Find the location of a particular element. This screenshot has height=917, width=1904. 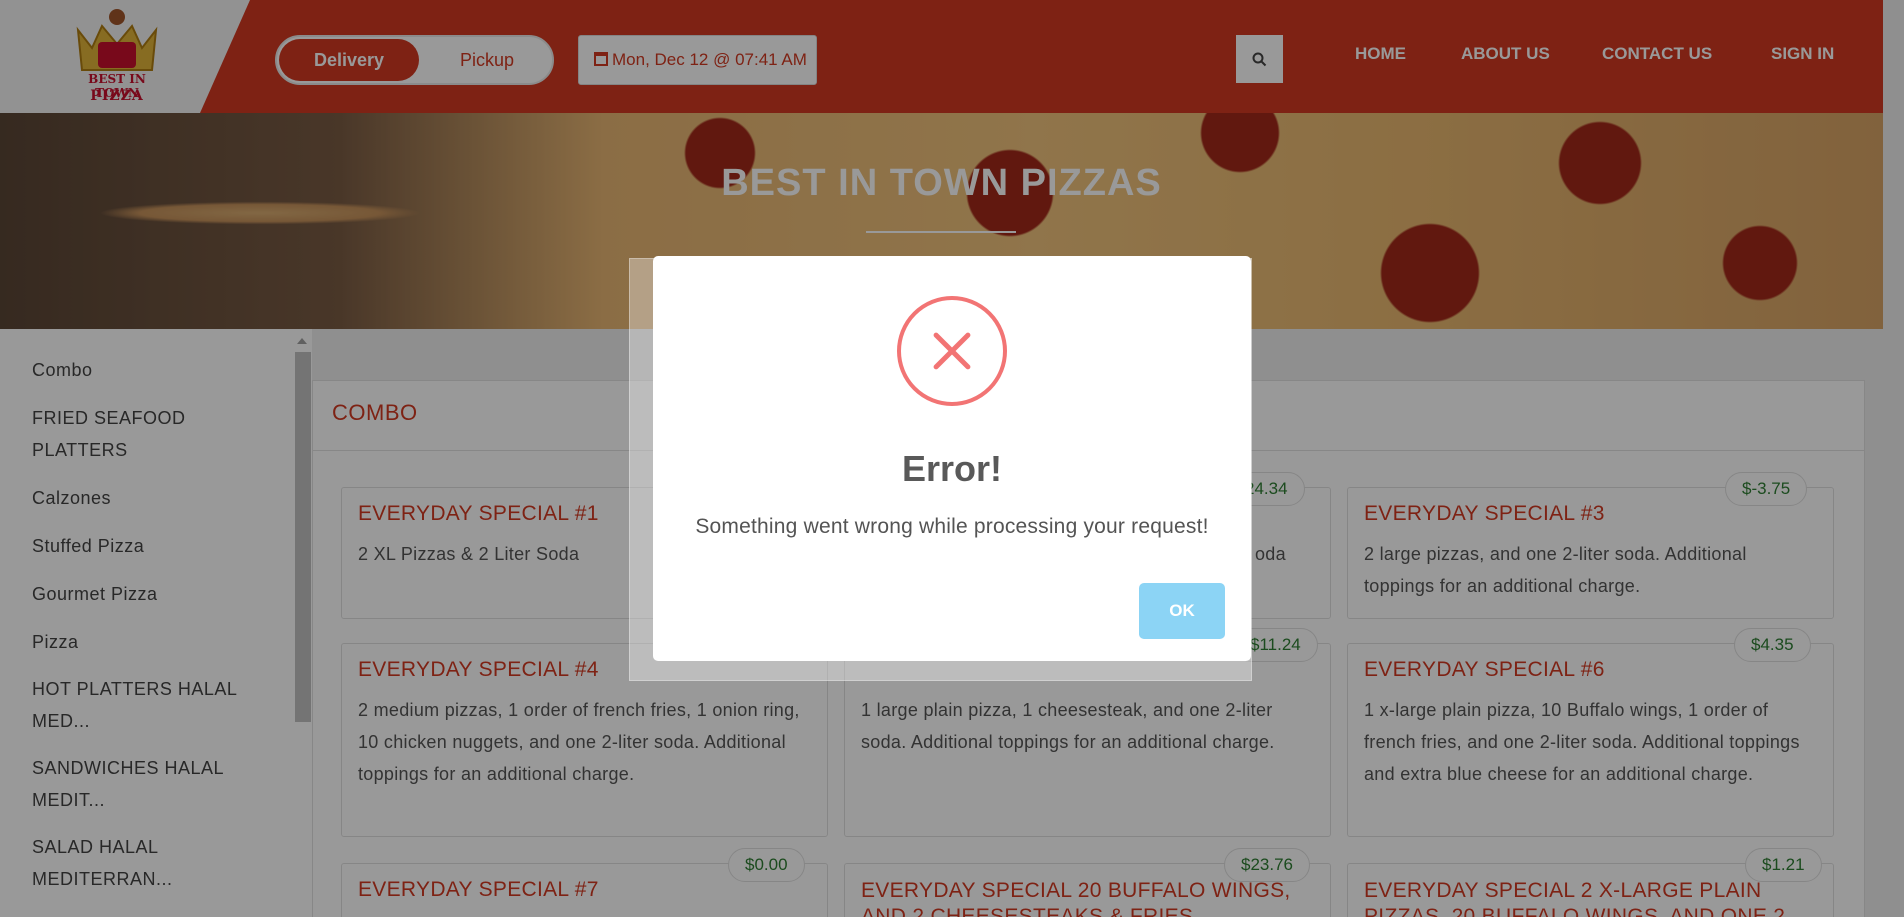

ok-button: OK is located at coordinates (1182, 611).